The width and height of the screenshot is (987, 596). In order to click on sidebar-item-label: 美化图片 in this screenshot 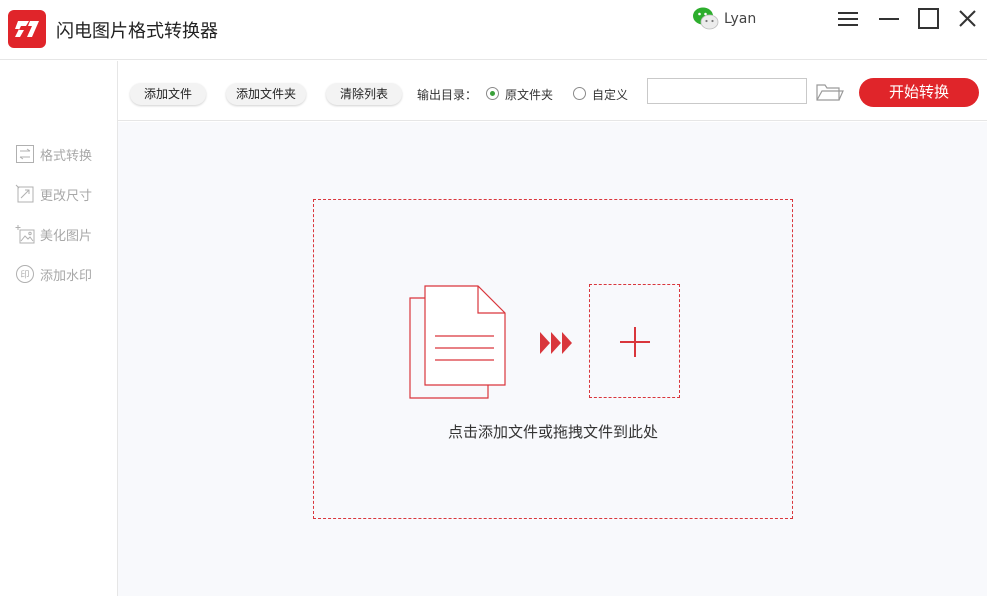, I will do `click(66, 236)`.